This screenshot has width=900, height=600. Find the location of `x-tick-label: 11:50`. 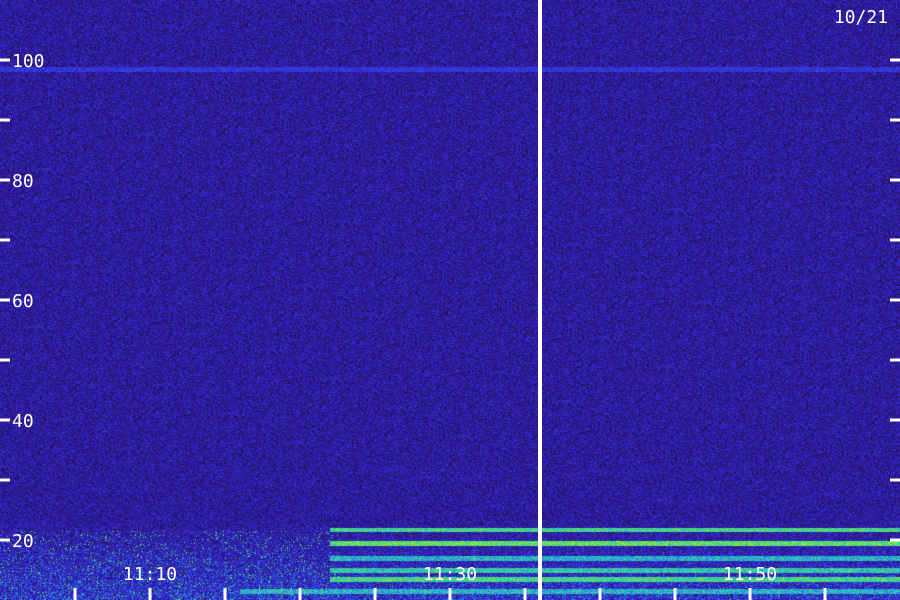

x-tick-label: 11:50 is located at coordinates (750, 574).